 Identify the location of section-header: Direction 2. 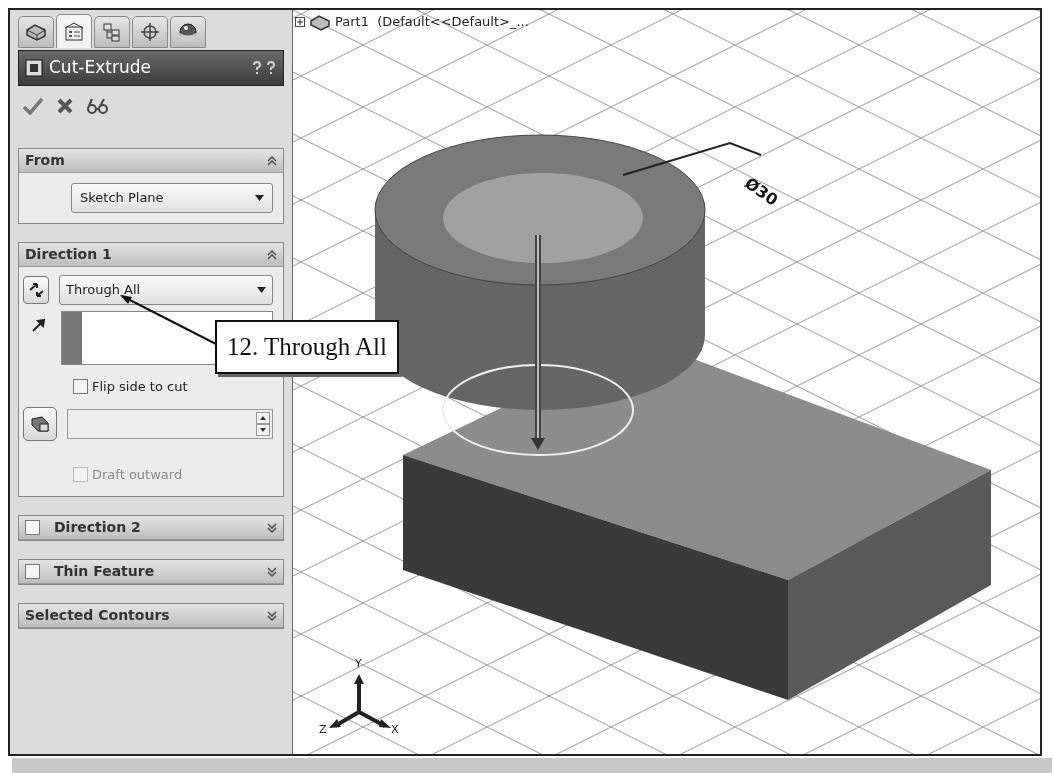
(151, 528).